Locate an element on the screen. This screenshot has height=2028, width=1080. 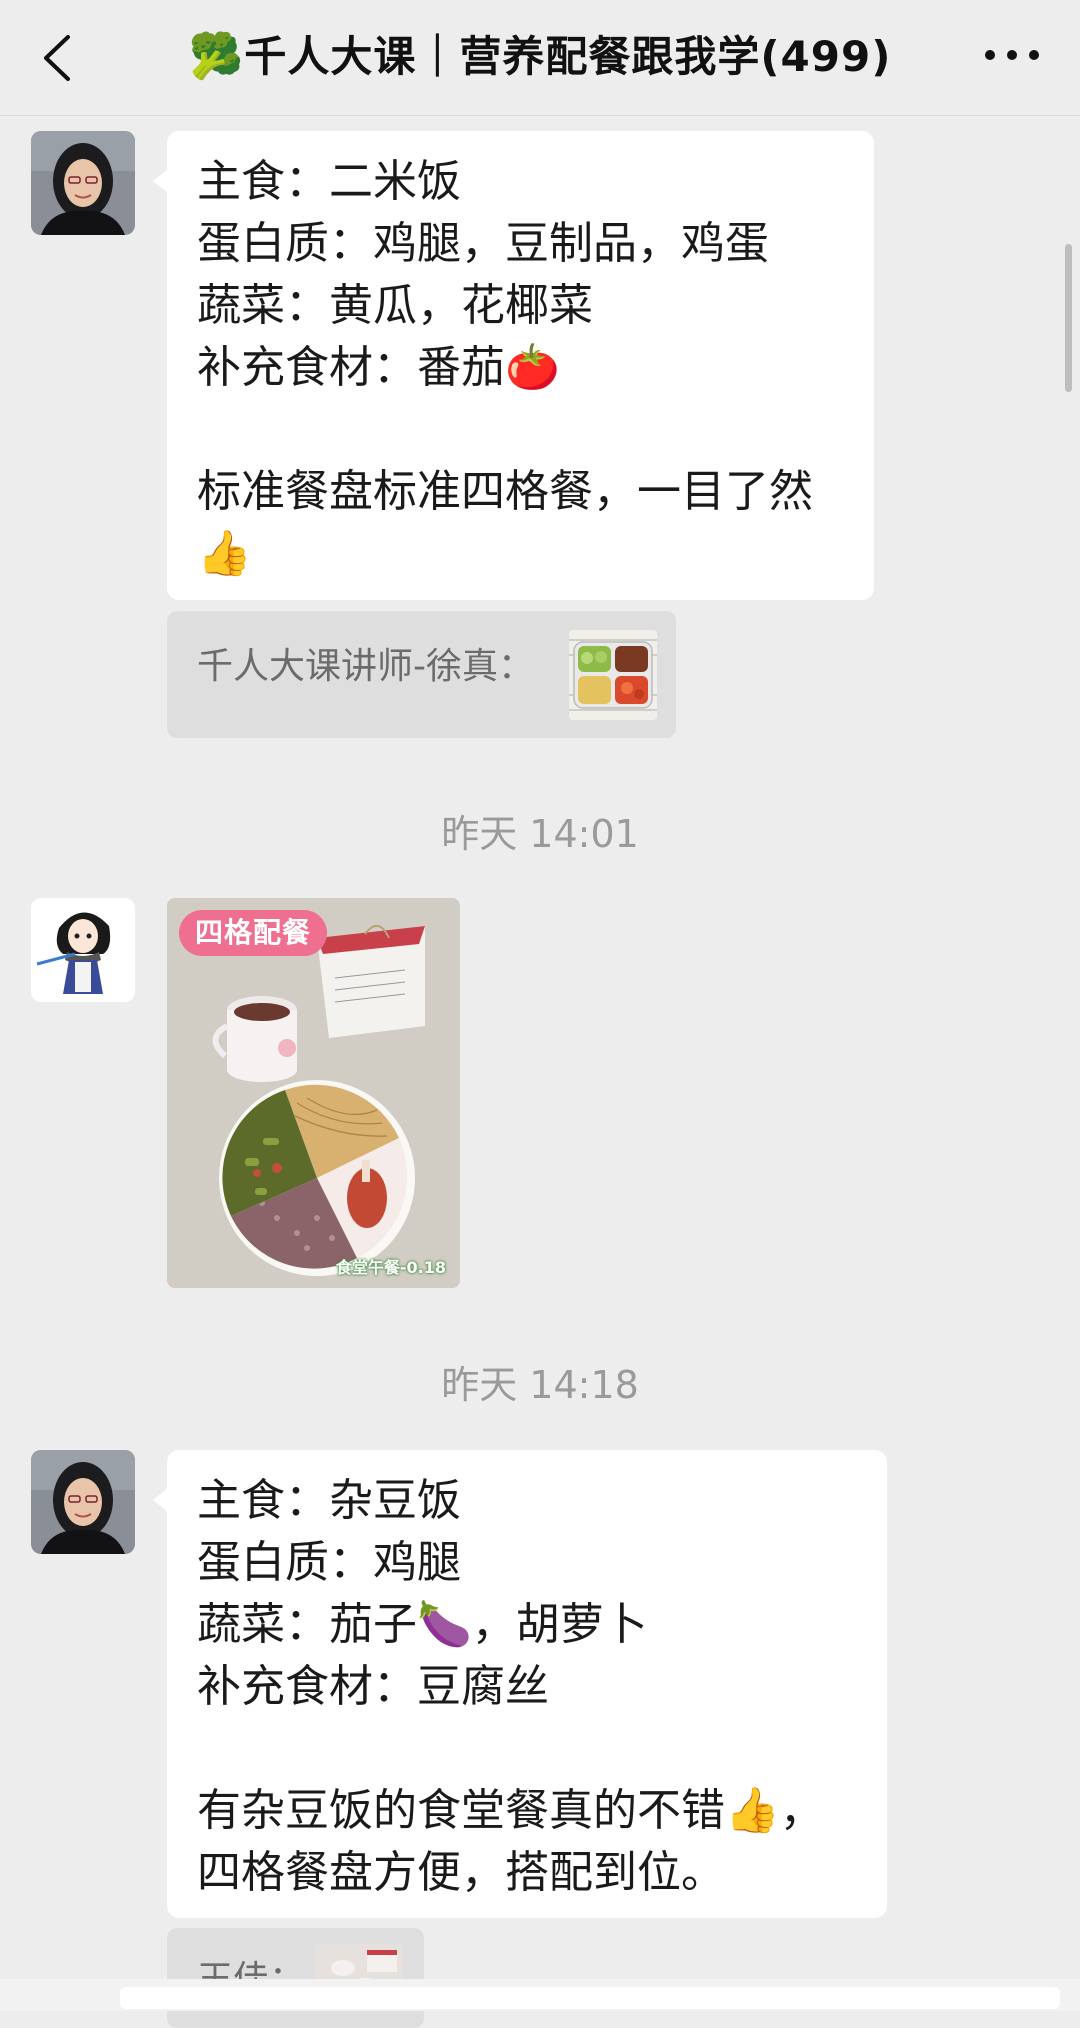
message-line: 👍 is located at coordinates (224, 553).